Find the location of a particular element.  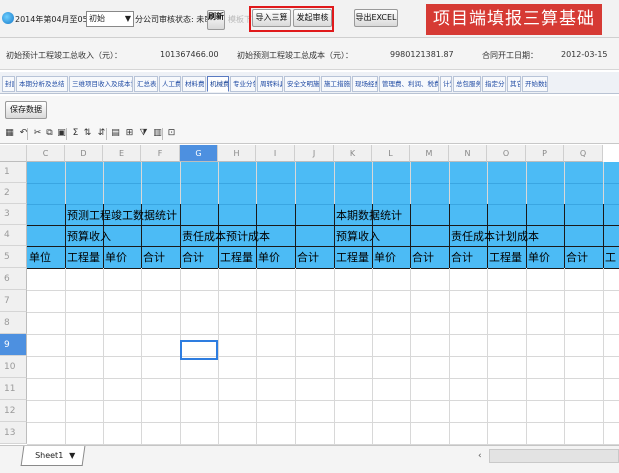

row-header-10: 10 is located at coordinates (13, 367).